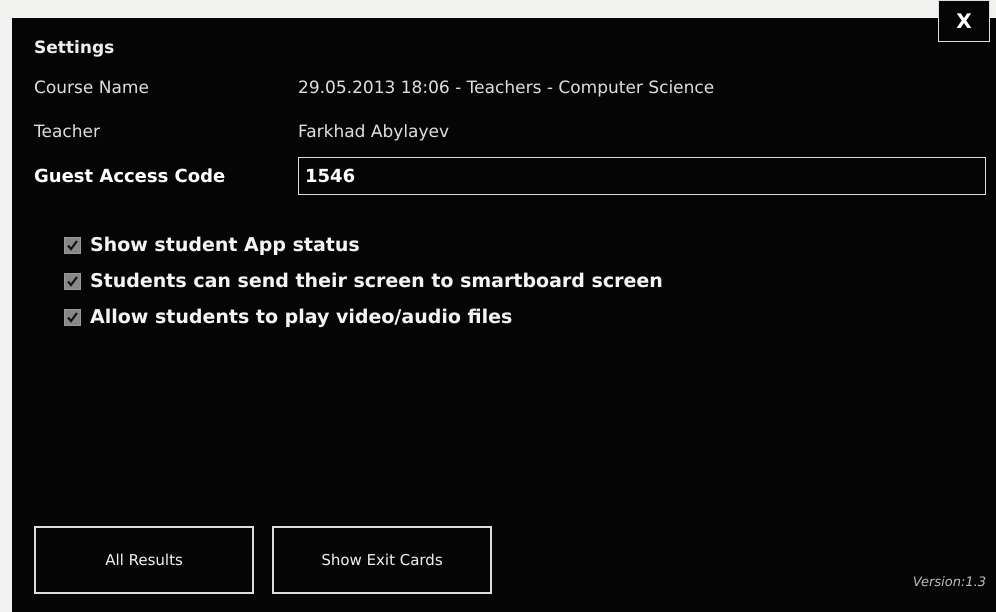 The image size is (996, 612). Describe the element at coordinates (964, 21) in the screenshot. I see `close-button: X` at that location.